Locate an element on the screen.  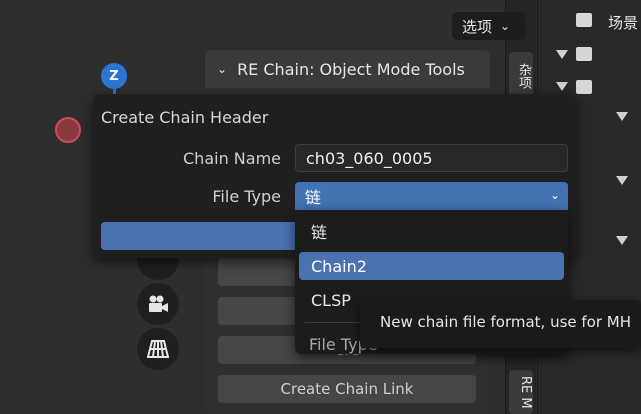
panel-header: ⌄ RE Chain: Object Mode Tools is located at coordinates (347, 69).